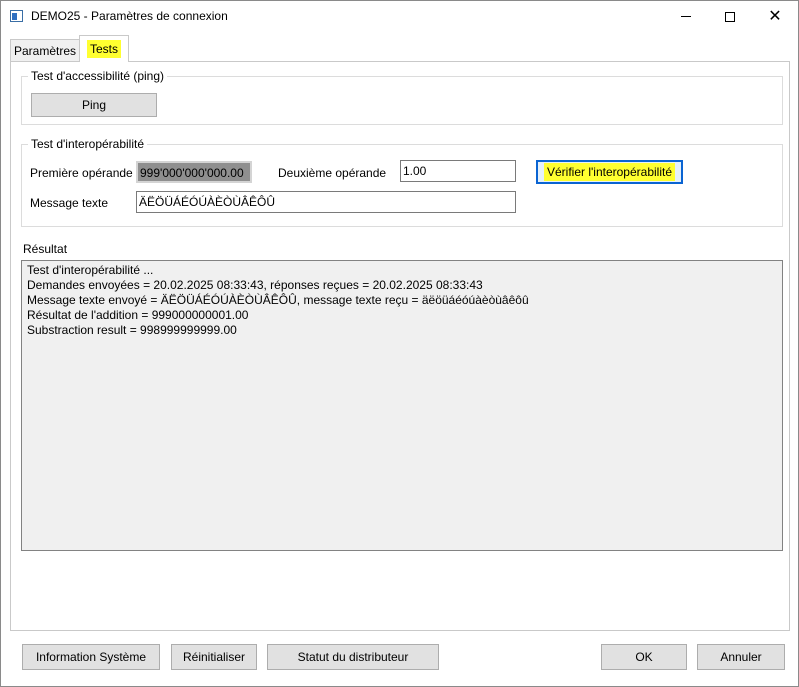  I want to click on first-operand-field: 999'000'000'000.00, so click(194, 172).